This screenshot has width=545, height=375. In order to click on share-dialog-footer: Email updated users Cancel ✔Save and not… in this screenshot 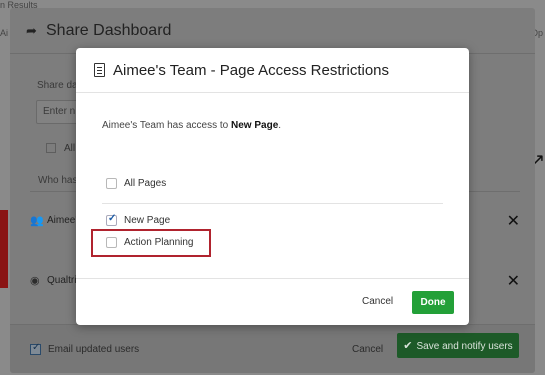, I will do `click(272, 348)`.